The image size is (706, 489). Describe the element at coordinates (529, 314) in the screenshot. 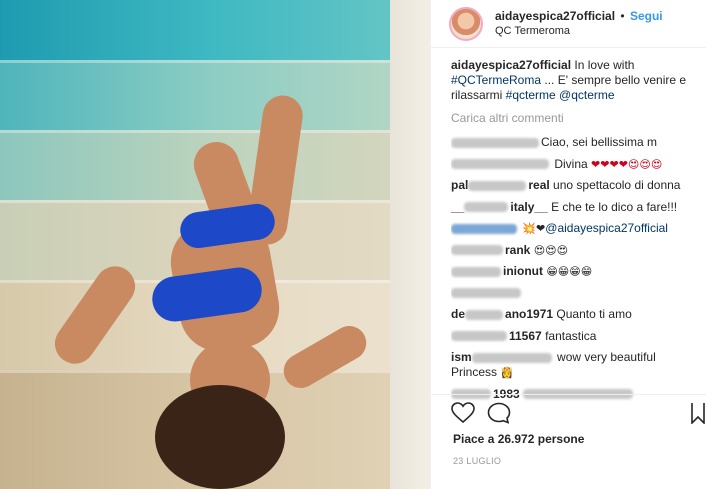

I see `comment-username-end: ano1971` at that location.